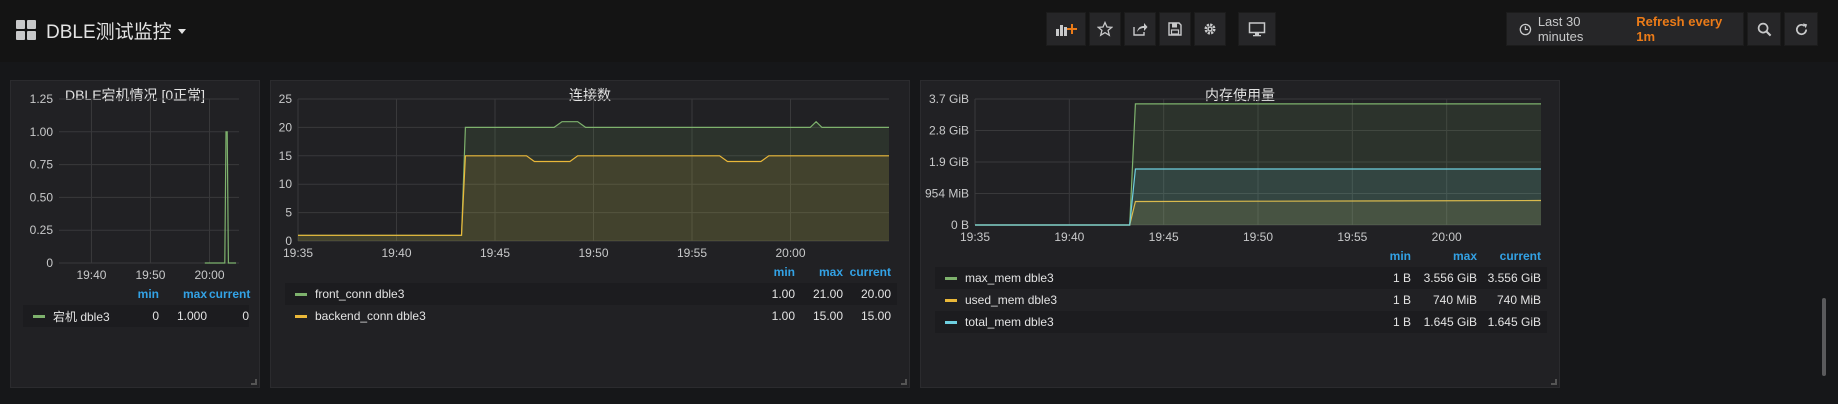 Image resolution: width=1838 pixels, height=404 pixels. Describe the element at coordinates (109, 32) in the screenshot. I see `dashboard-title: DBLE测试监控` at that location.